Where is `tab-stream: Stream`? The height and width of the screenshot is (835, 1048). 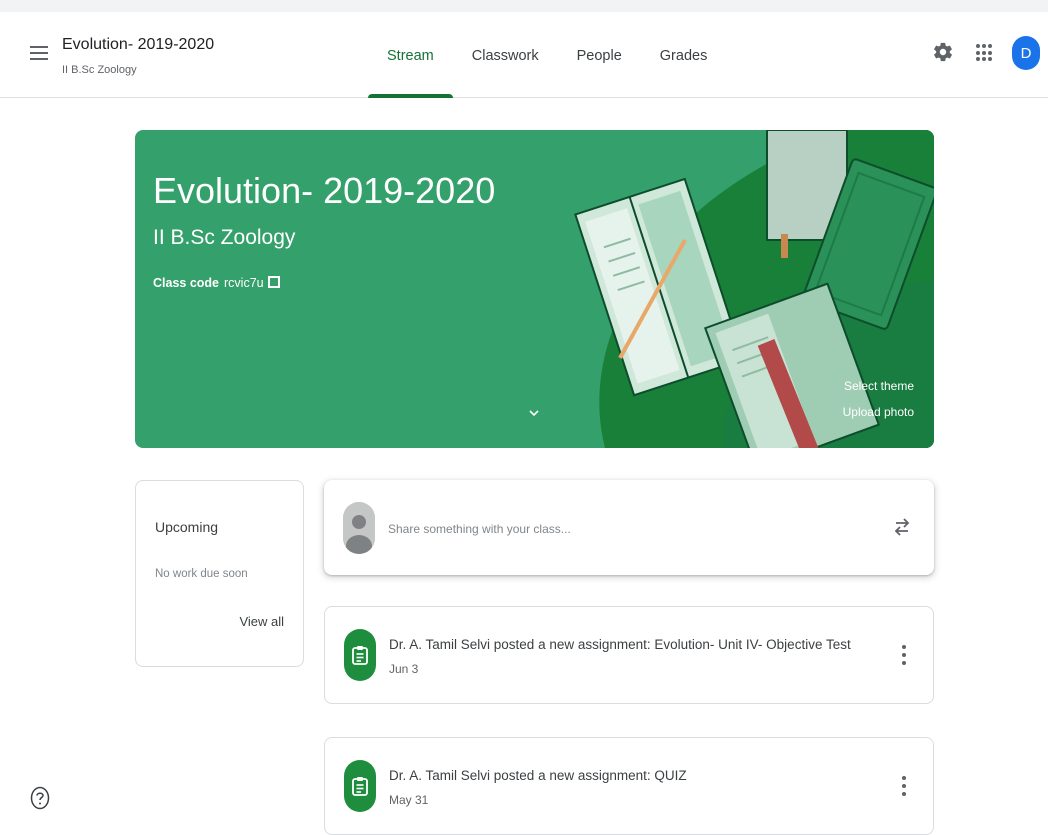 tab-stream: Stream is located at coordinates (410, 49).